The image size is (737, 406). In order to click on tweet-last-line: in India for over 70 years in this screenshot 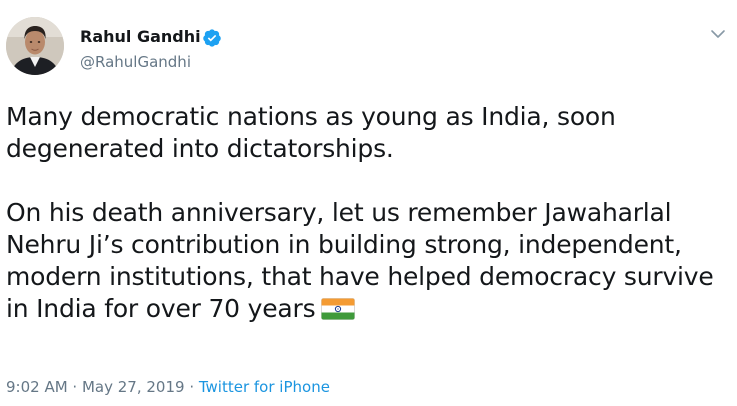, I will do `click(368, 309)`.